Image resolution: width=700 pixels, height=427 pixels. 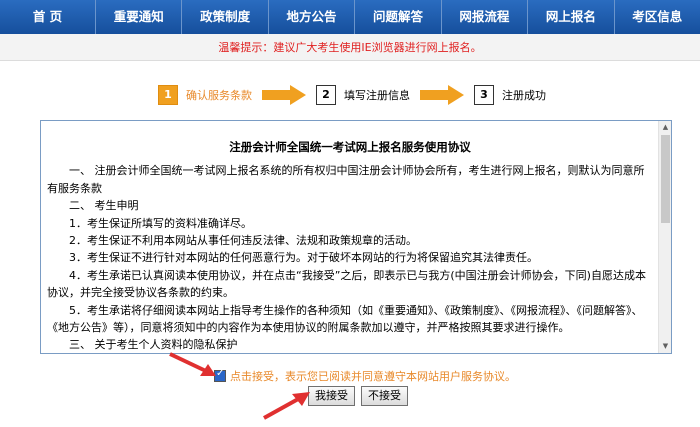 I want to click on nav-exam-area: 考区信息, so click(x=657, y=17).